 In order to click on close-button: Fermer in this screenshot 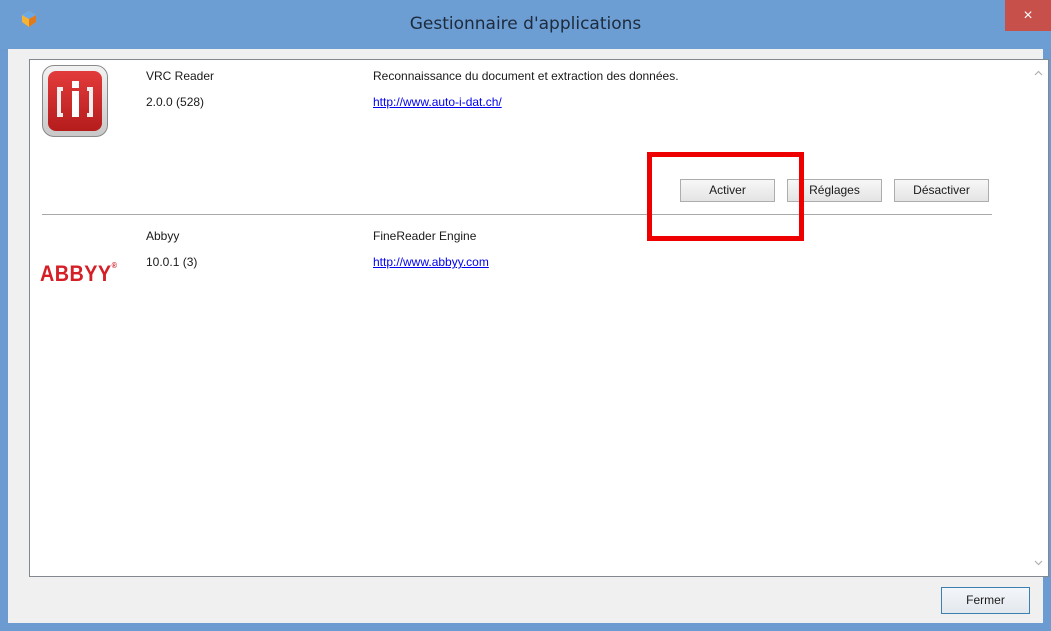, I will do `click(985, 600)`.